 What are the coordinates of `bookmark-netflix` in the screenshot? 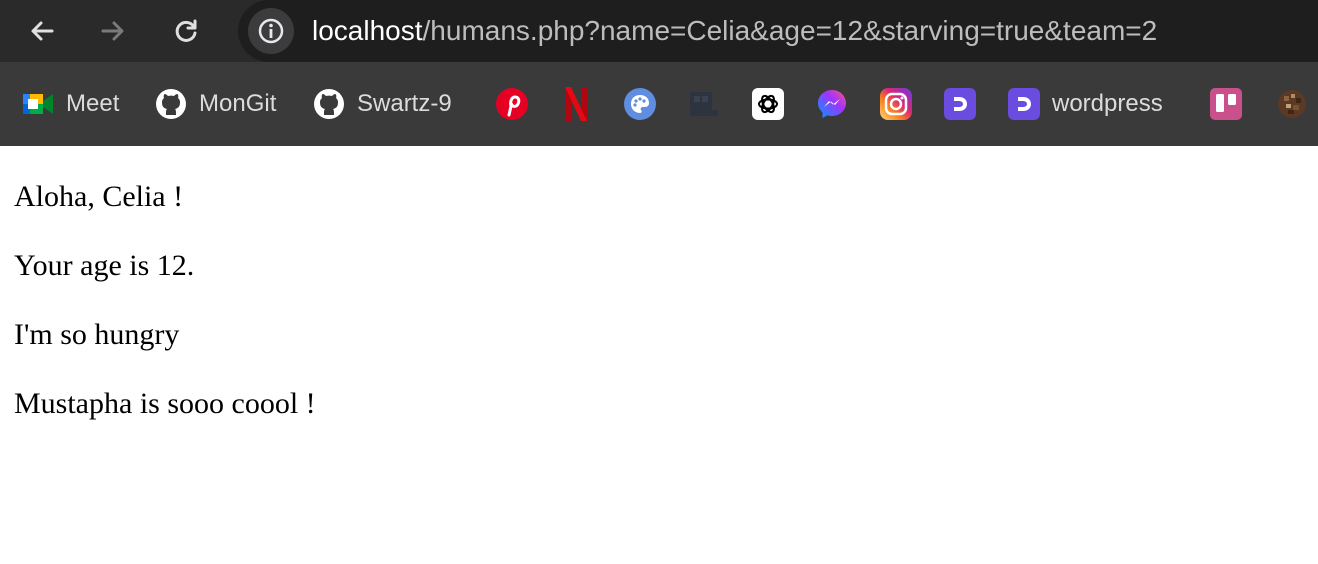 It's located at (576, 104).